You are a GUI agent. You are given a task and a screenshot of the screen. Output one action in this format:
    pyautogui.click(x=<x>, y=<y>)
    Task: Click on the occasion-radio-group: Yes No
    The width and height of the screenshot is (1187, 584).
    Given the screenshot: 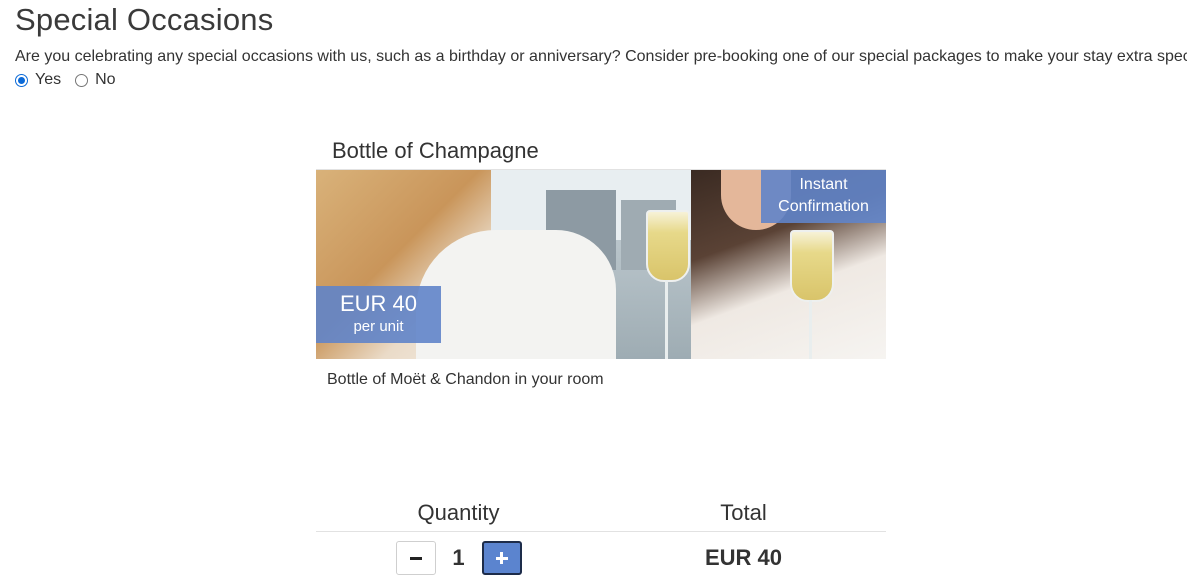 What is the action you would take?
    pyautogui.click(x=72, y=80)
    